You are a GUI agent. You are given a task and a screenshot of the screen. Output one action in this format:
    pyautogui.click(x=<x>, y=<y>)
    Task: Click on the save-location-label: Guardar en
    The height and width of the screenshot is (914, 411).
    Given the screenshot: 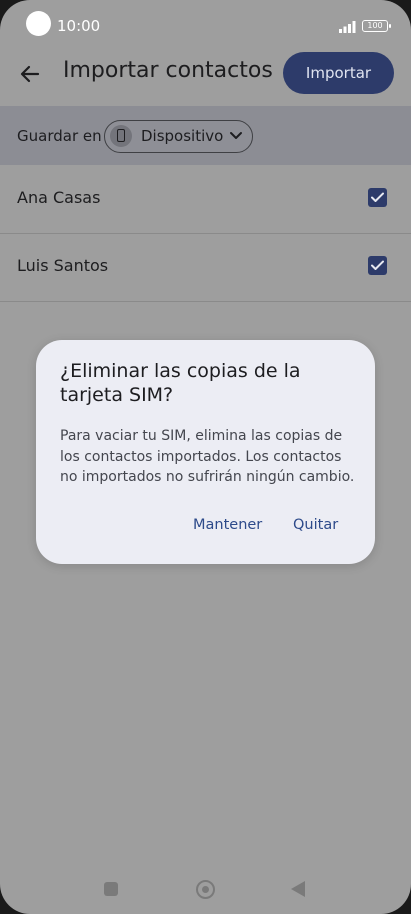 What is the action you would take?
    pyautogui.click(x=59, y=136)
    